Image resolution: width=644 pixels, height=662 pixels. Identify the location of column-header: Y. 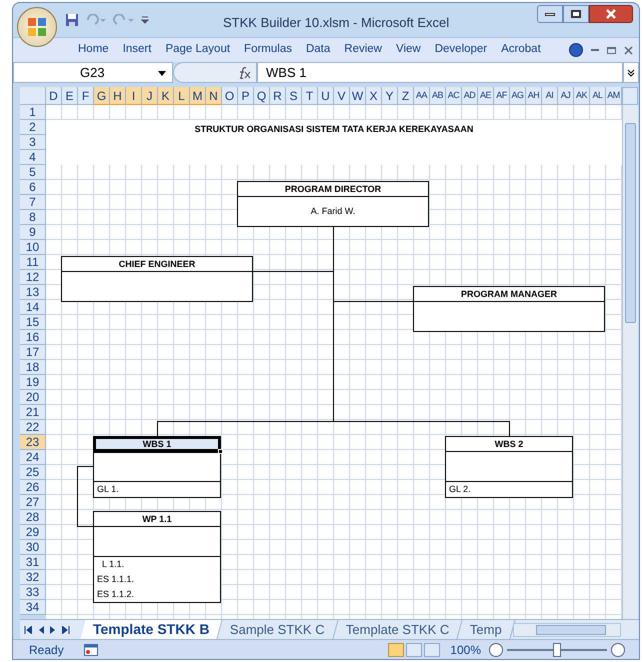
(390, 96).